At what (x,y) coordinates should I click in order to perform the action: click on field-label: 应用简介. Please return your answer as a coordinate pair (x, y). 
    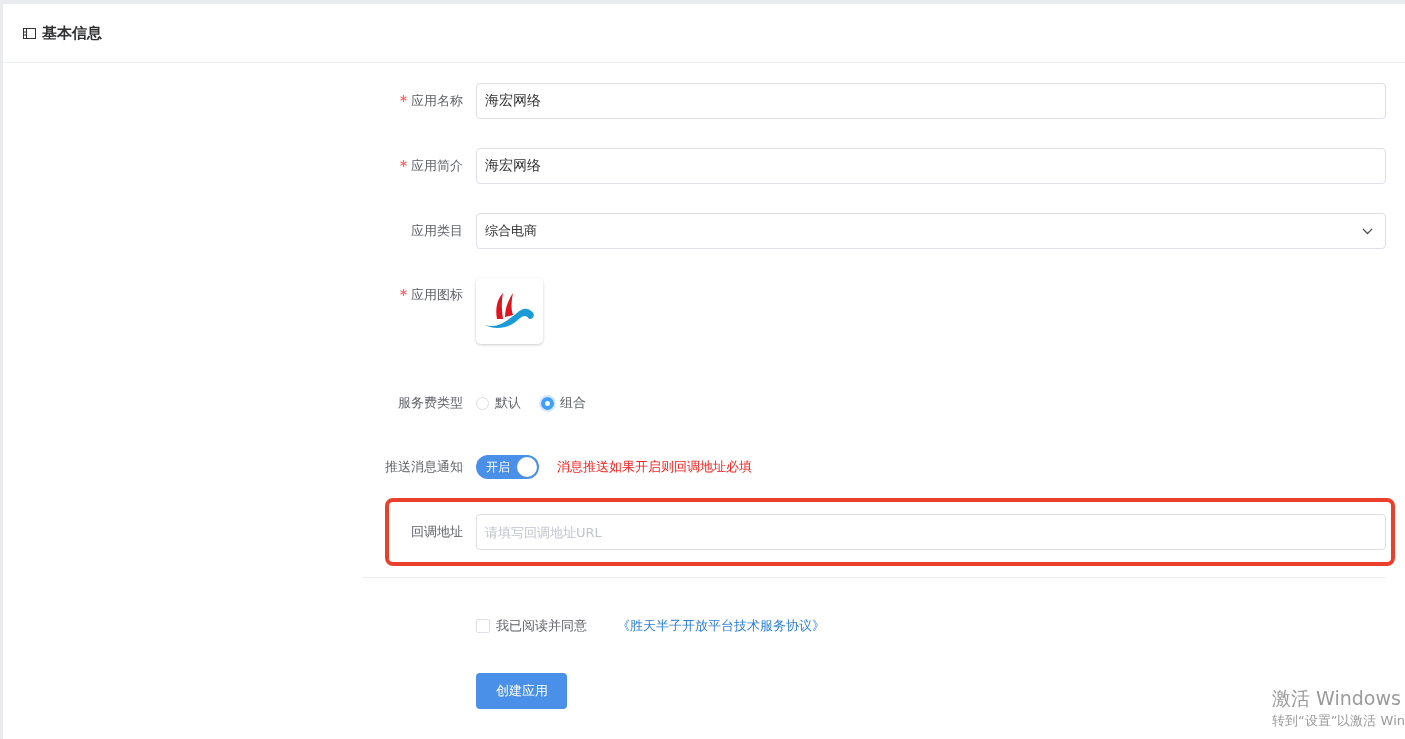
    Looking at the image, I should click on (437, 166).